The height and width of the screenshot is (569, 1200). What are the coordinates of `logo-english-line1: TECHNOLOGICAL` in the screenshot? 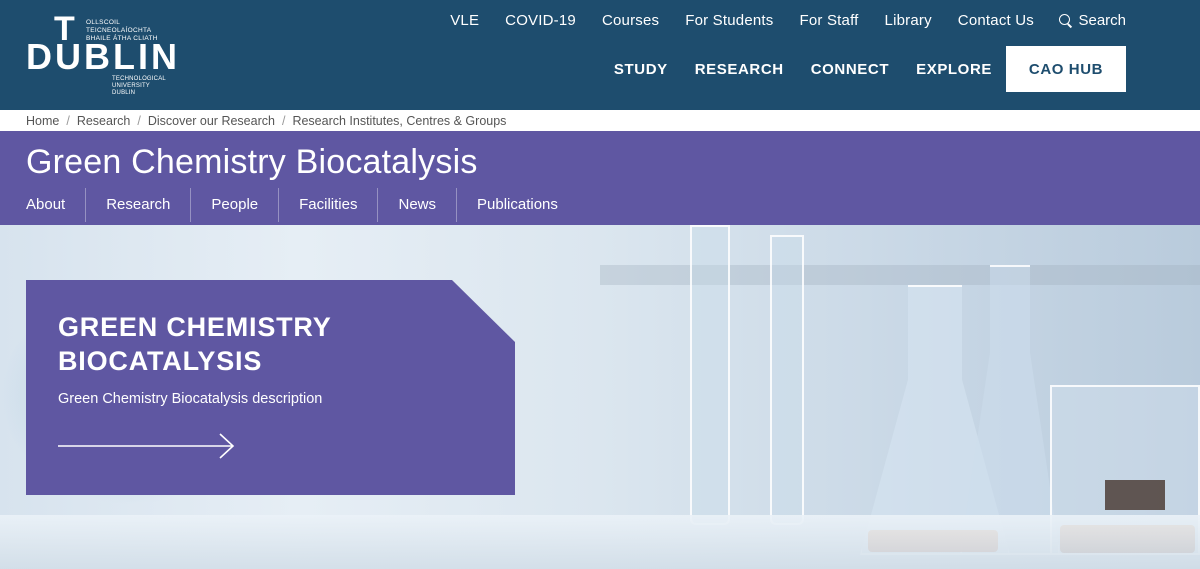 It's located at (139, 79).